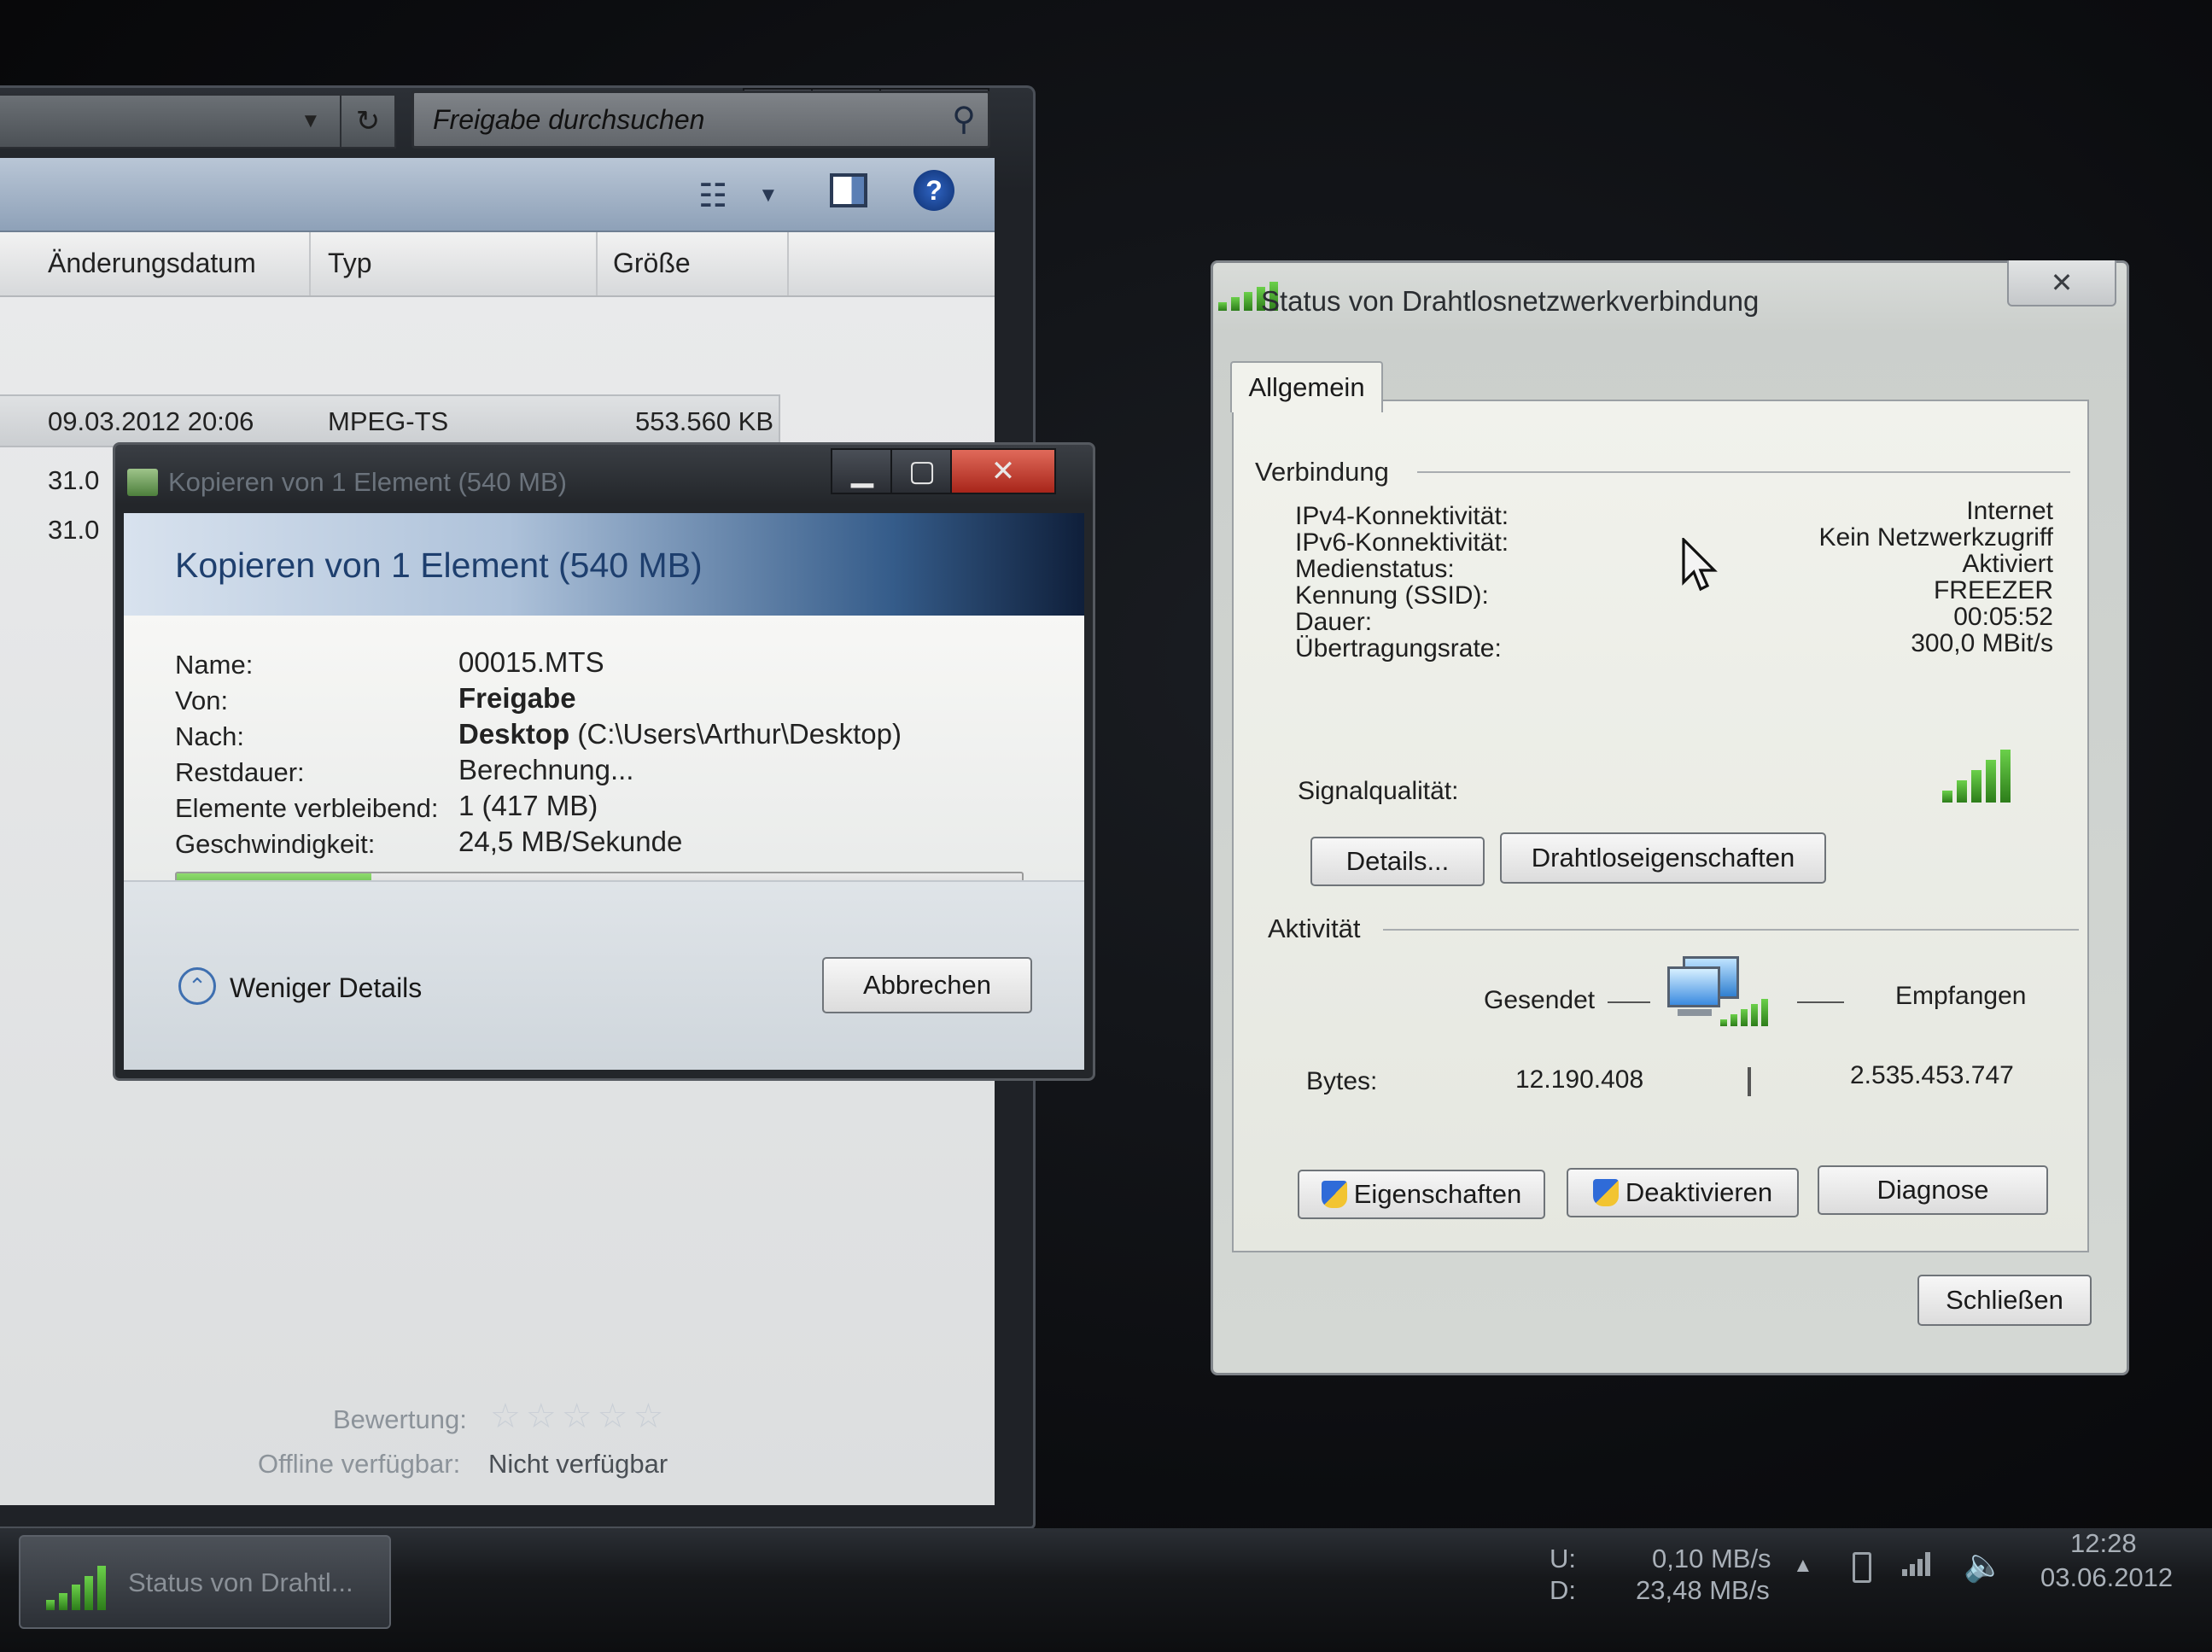 The image size is (2212, 1652). Describe the element at coordinates (849, 190) in the screenshot. I see `preview-pane-icon` at that location.